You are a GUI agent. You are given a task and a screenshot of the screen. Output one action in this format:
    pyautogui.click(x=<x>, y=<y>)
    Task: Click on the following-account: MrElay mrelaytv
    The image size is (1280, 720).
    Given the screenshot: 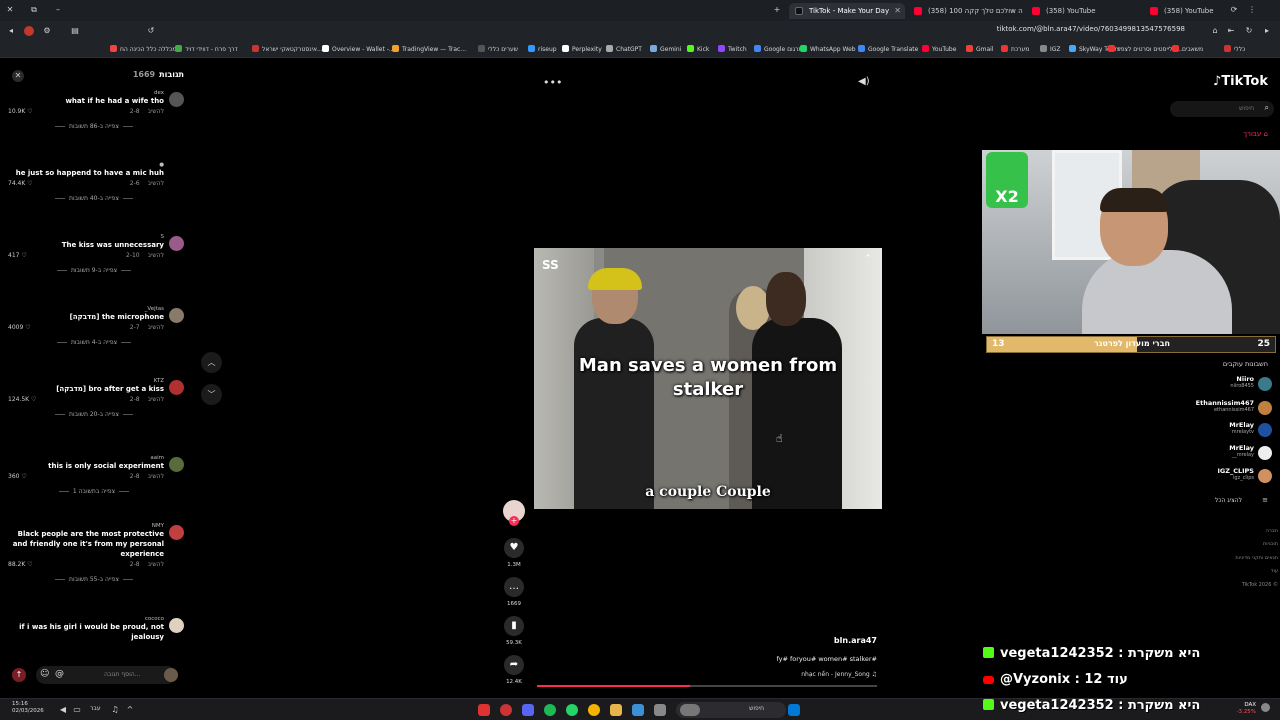 What is the action you would take?
    pyautogui.click(x=1212, y=431)
    